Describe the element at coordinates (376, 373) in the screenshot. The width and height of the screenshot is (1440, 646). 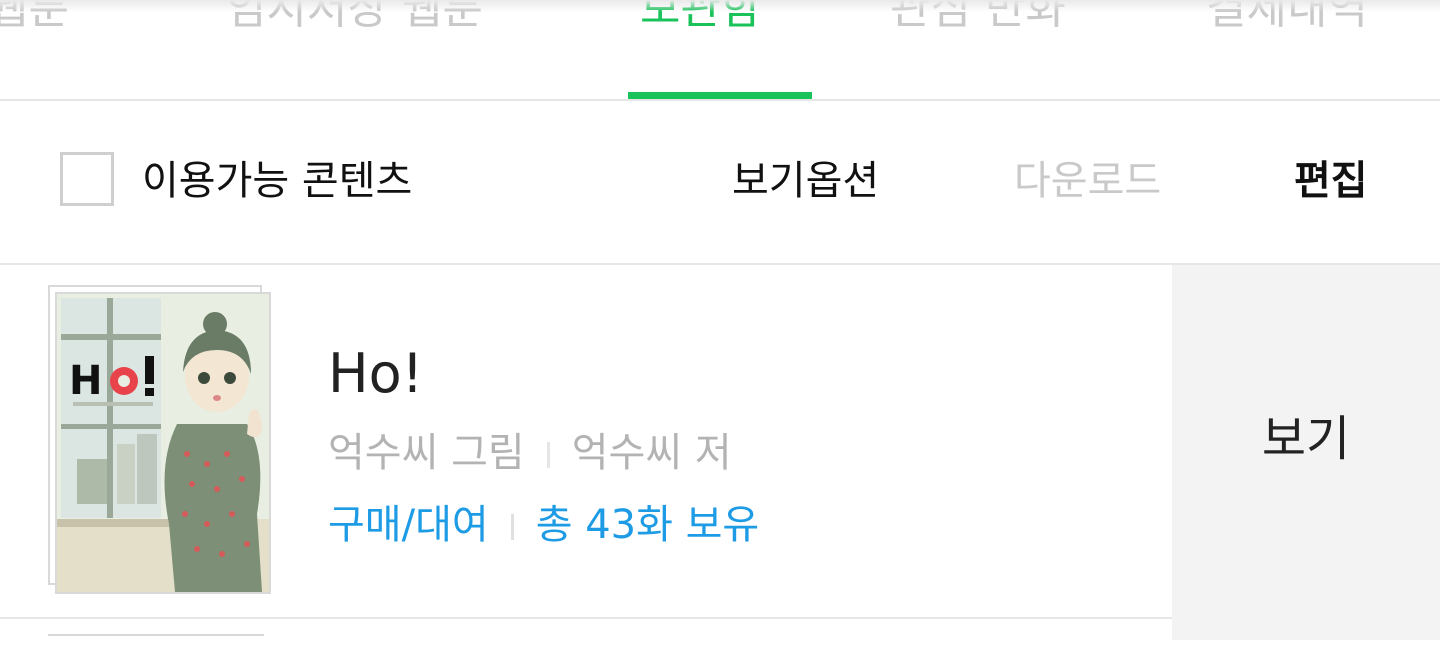
I see `item-title: Ho!` at that location.